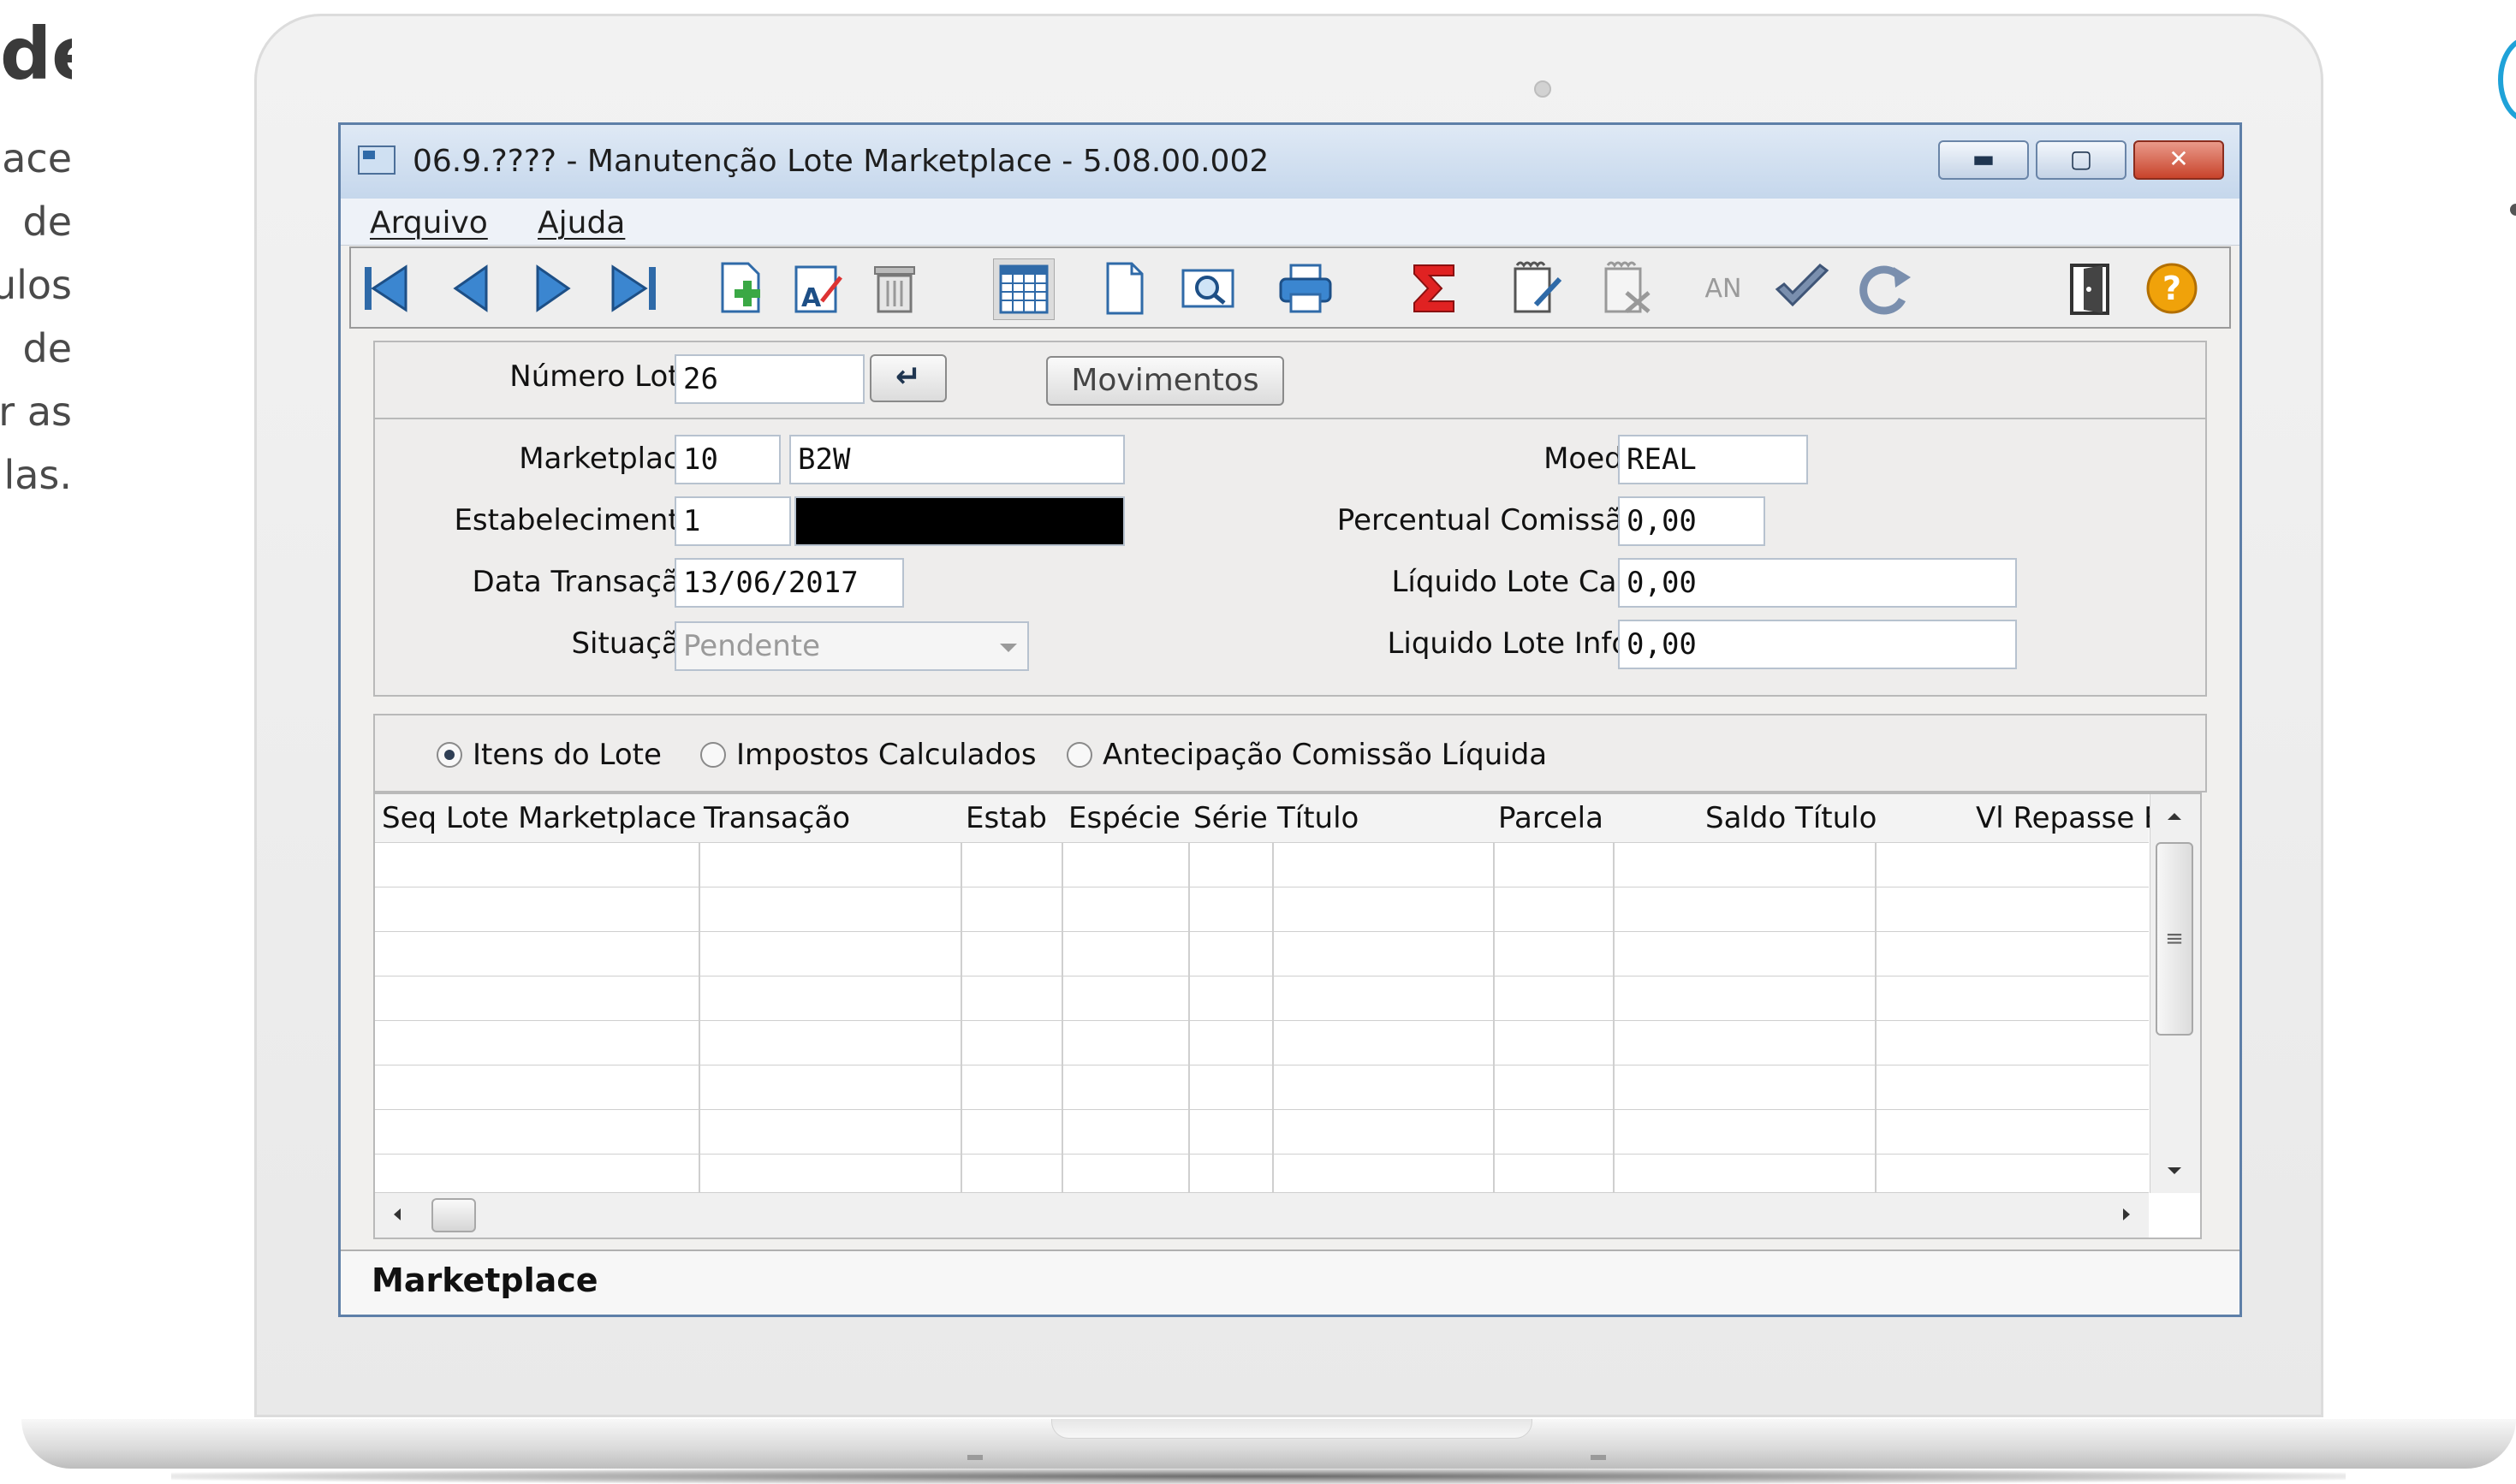 This screenshot has width=2516, height=1484. I want to click on data-transacao-field: 13/06/2017, so click(790, 583).